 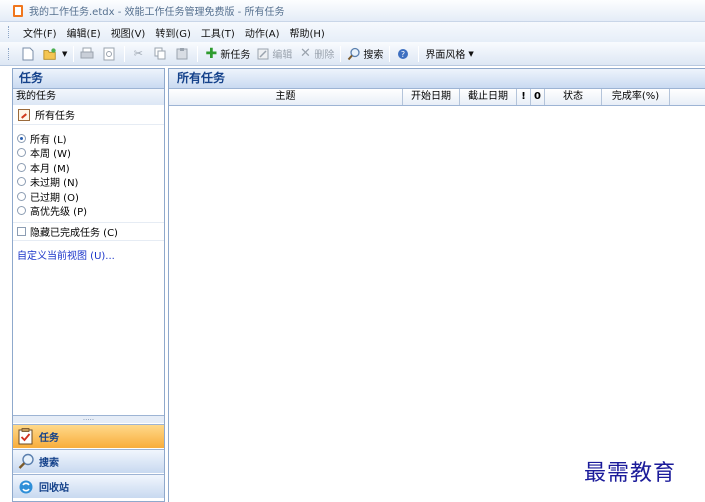 What do you see at coordinates (90, 196) in the screenshot?
I see `filter-overdue: 已过期 (O)` at bounding box center [90, 196].